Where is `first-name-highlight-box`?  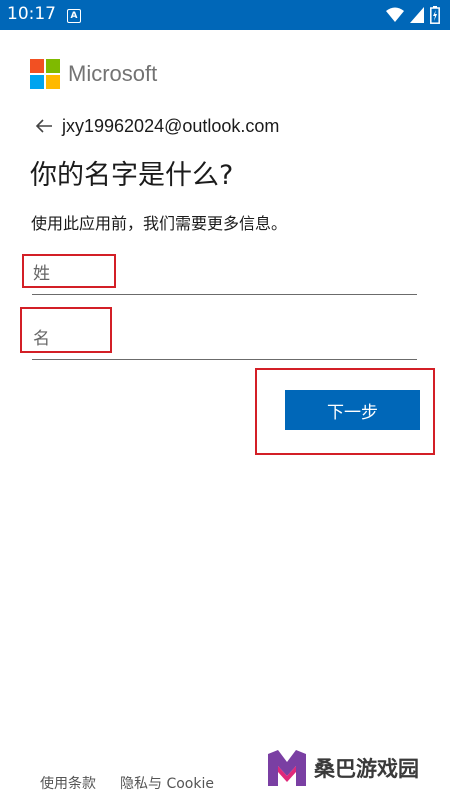 first-name-highlight-box is located at coordinates (66, 330).